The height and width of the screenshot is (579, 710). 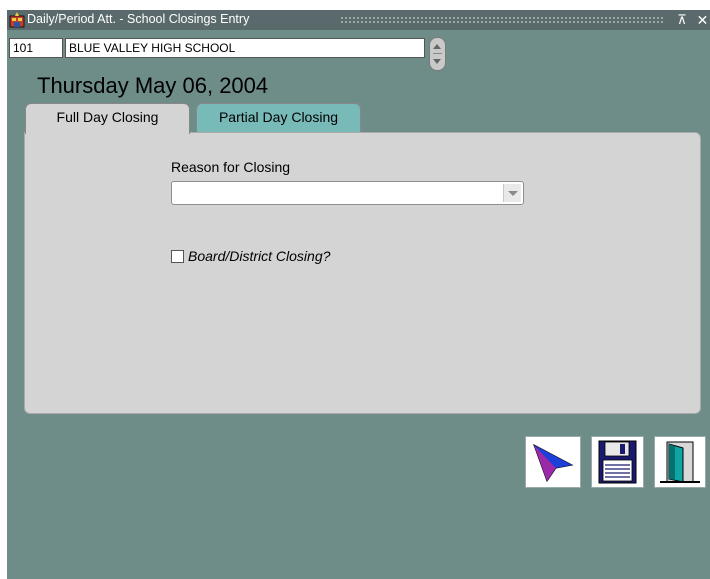 I want to click on exit-door-icon, so click(x=680, y=462).